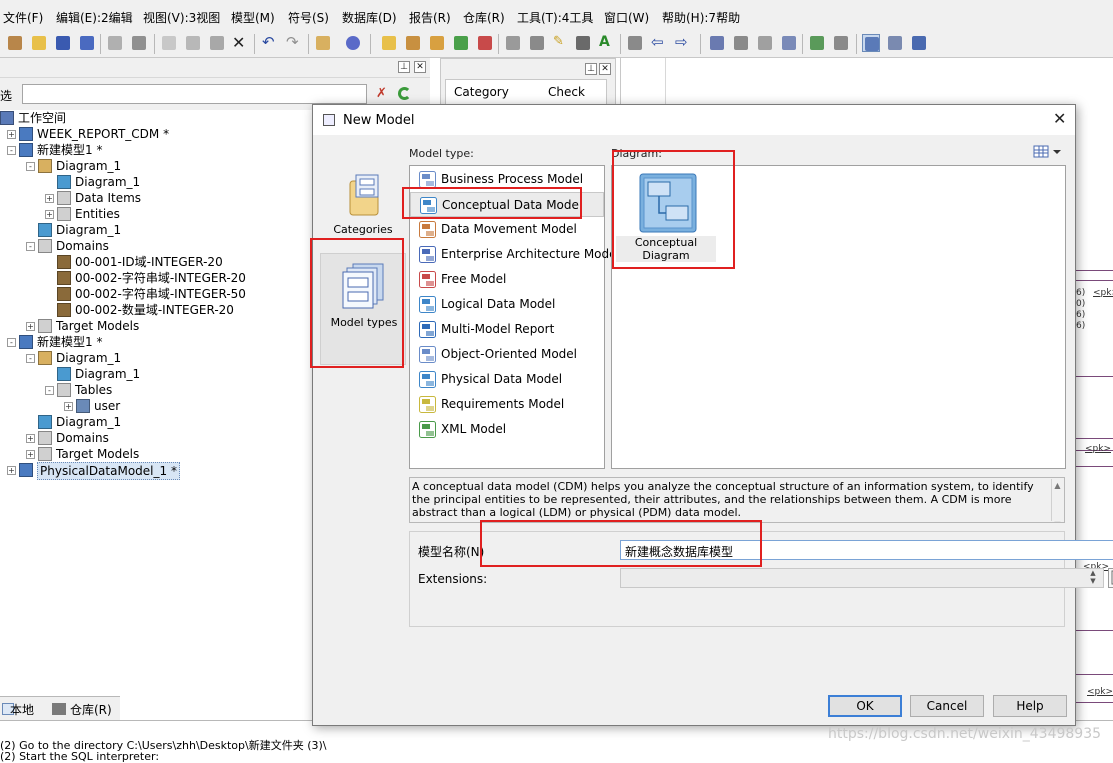 This screenshot has width=1113, height=763. I want to click on model-type-label: Free Model, so click(474, 279).